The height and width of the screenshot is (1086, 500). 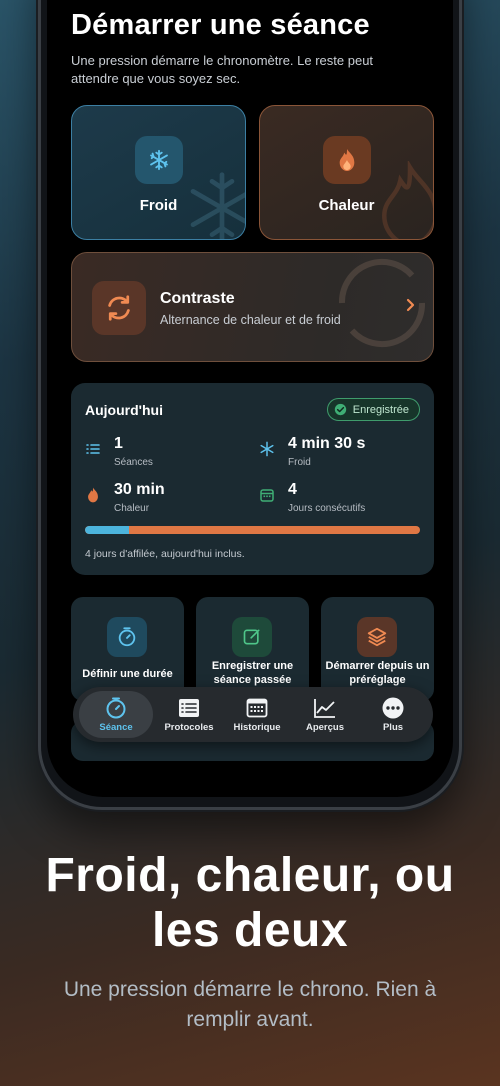 What do you see at coordinates (380, 409) in the screenshot?
I see `status-badge-label: Enregistrée` at bounding box center [380, 409].